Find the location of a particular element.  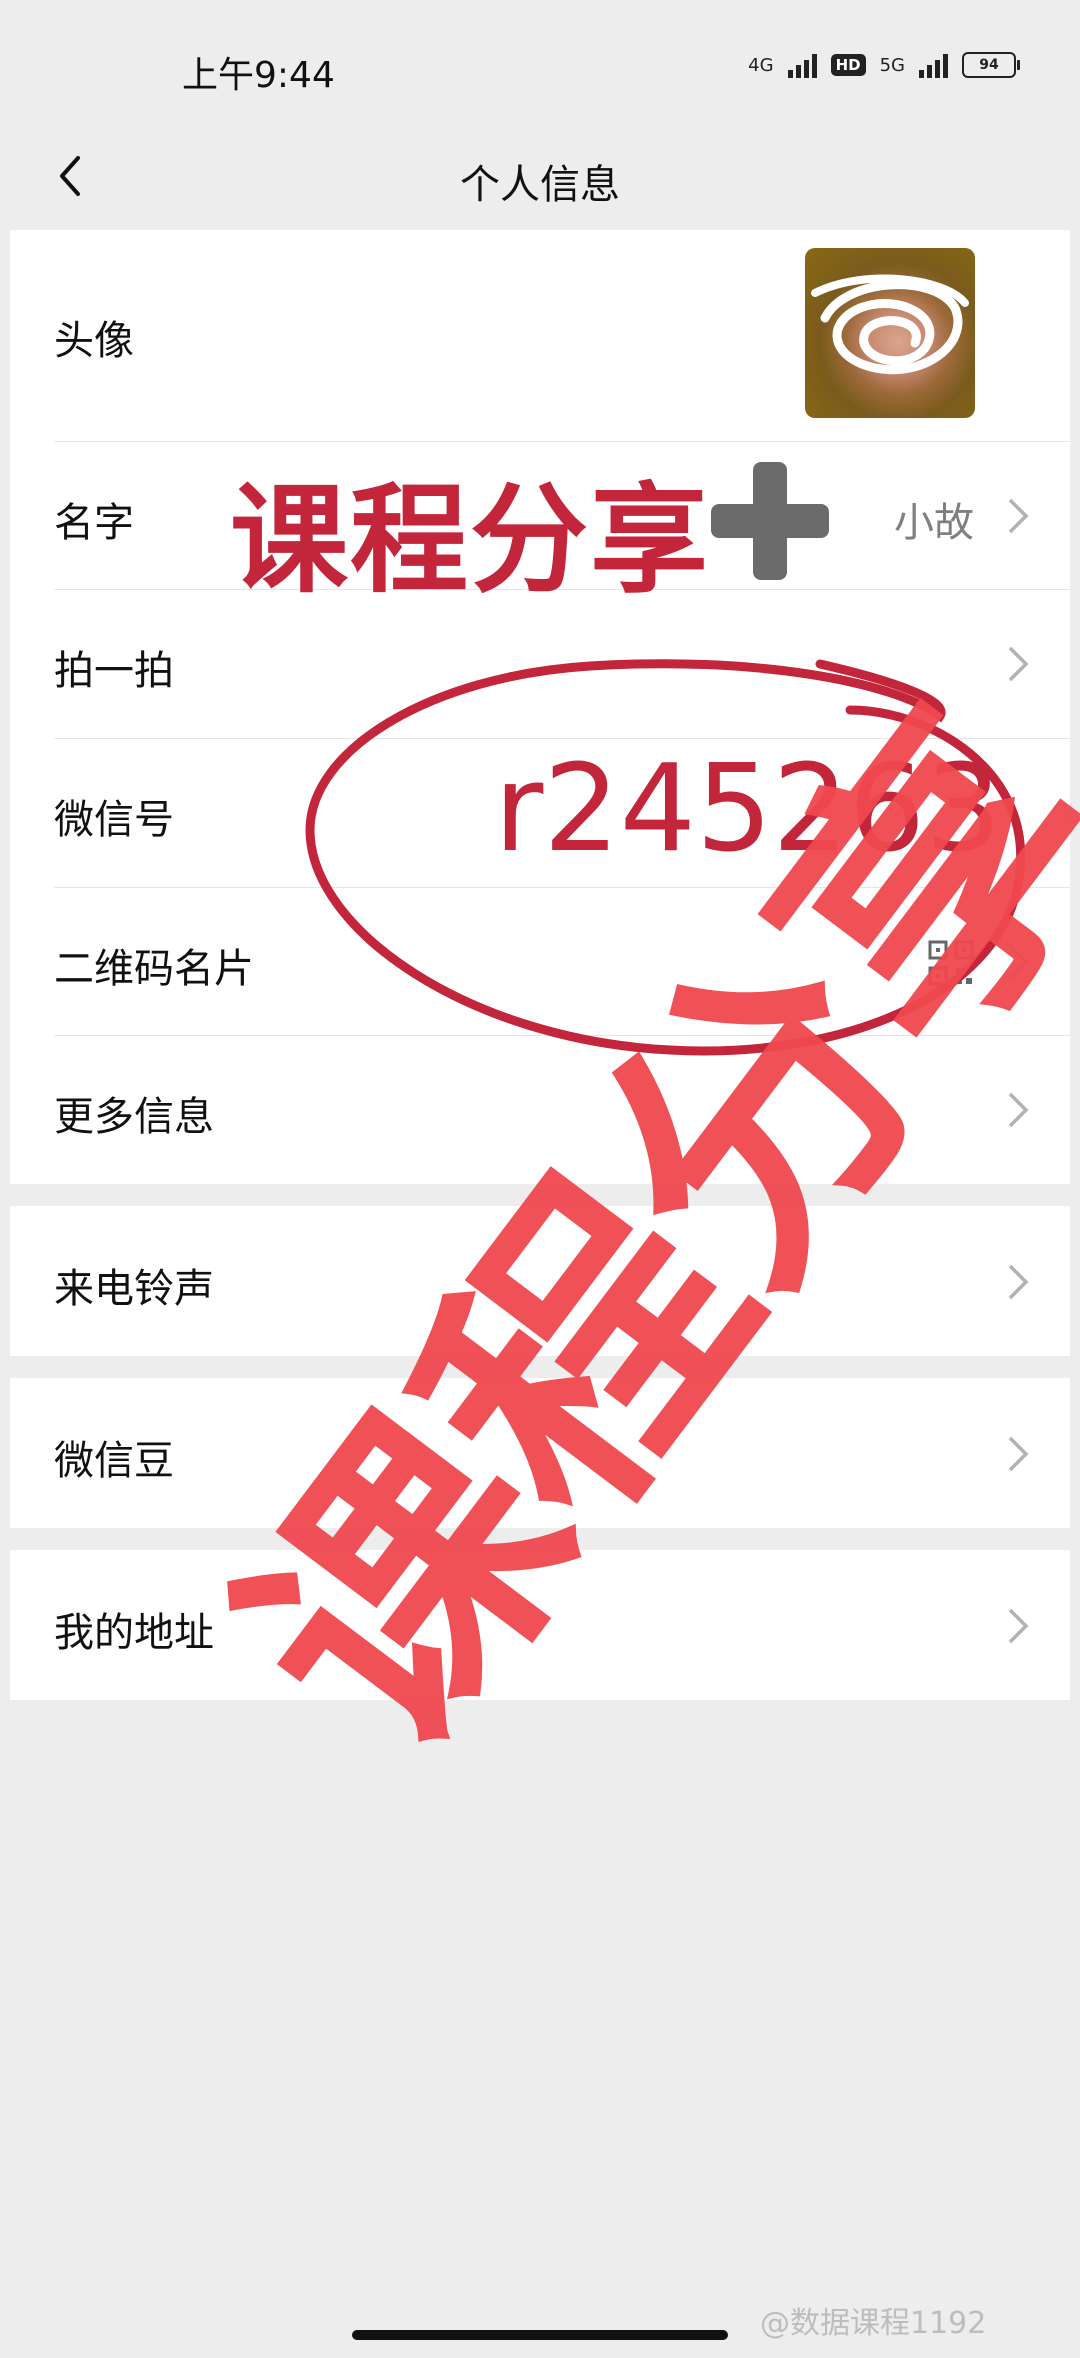

row-label-qr-card: 二维码名片 is located at coordinates (154, 969).